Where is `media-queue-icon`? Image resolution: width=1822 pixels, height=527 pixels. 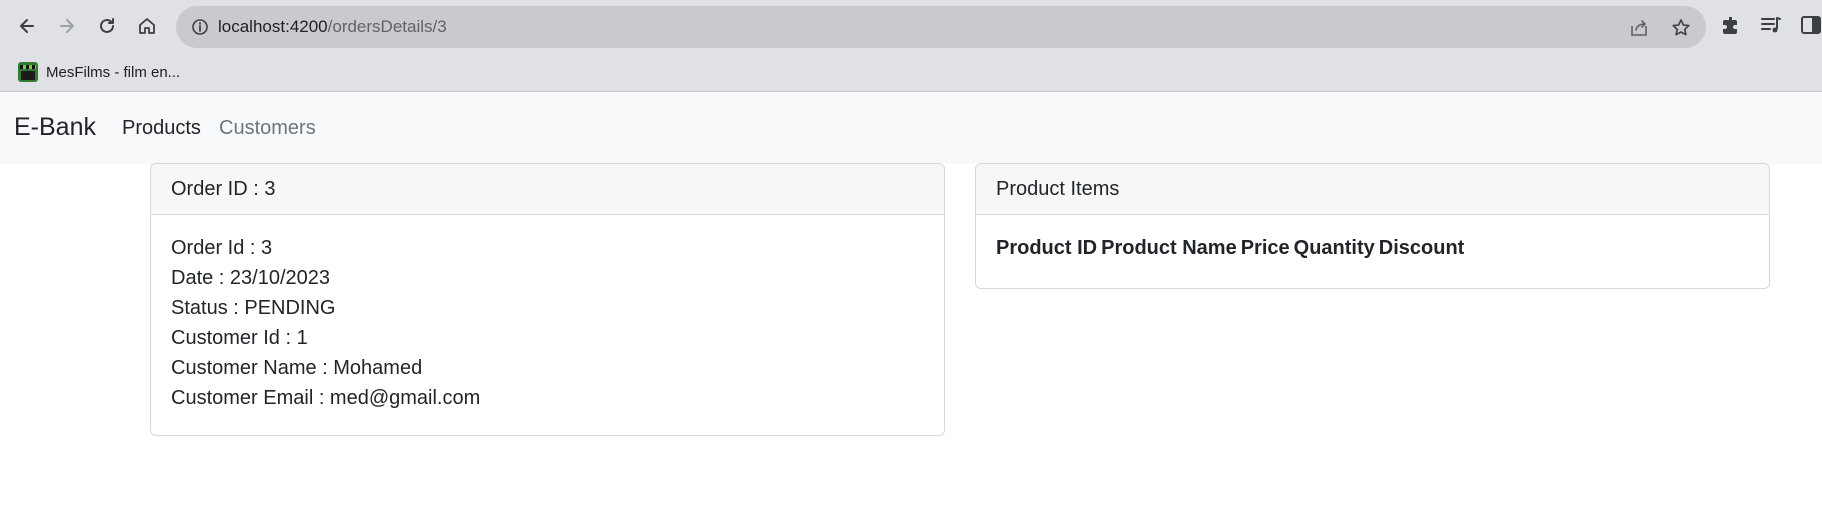 media-queue-icon is located at coordinates (1771, 25).